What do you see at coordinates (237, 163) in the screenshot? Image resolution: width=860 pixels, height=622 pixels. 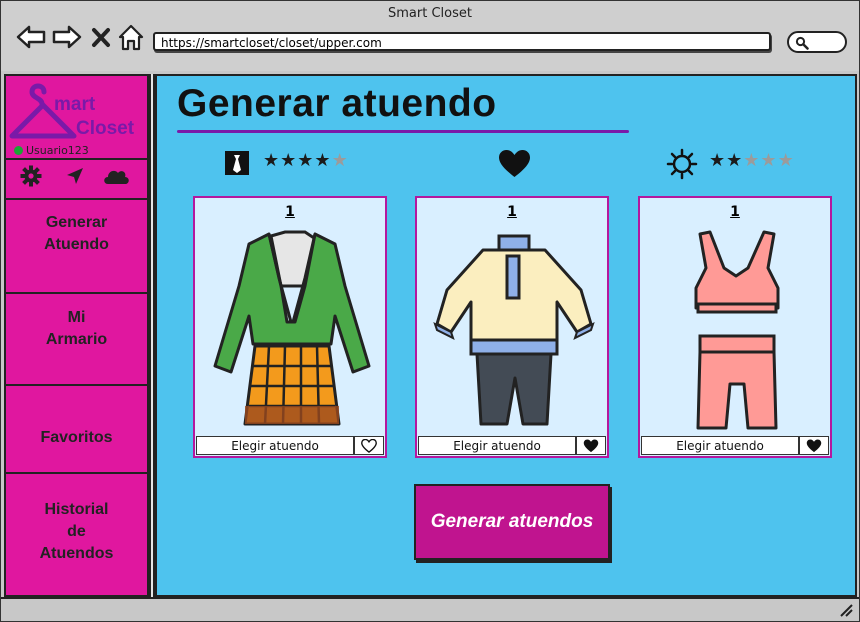 I see `tie-icon` at bounding box center [237, 163].